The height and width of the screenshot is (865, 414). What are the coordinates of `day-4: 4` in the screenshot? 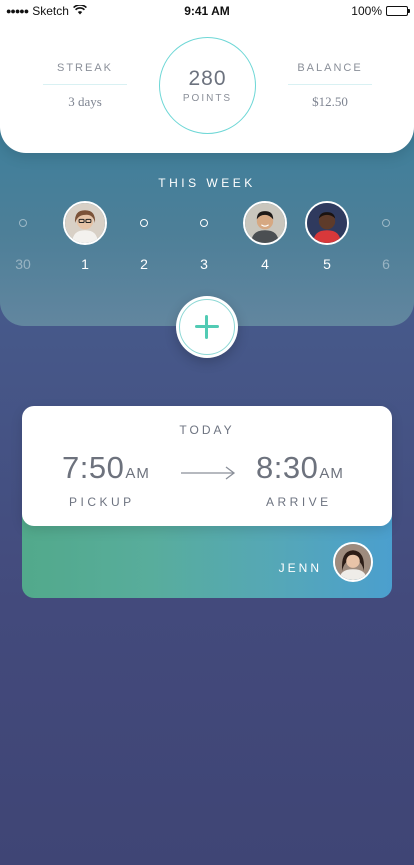 It's located at (265, 236).